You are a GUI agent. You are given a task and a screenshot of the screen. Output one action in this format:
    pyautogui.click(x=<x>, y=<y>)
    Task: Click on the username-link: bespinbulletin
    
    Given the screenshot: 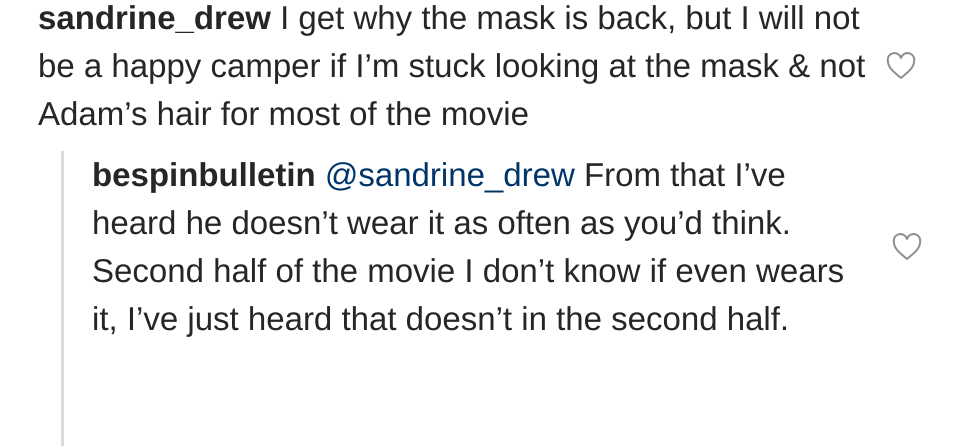 What is the action you would take?
    pyautogui.click(x=204, y=174)
    